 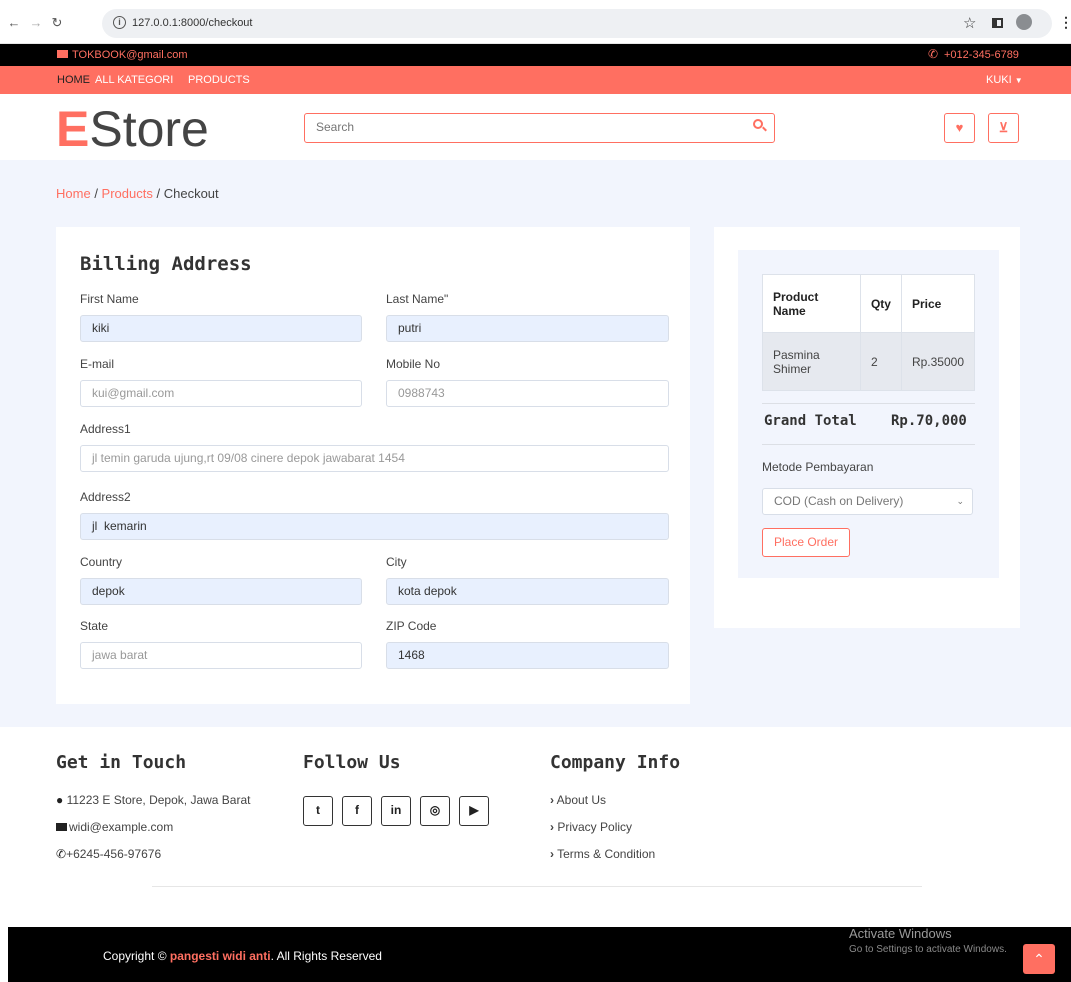 What do you see at coordinates (219, 80) in the screenshot?
I see `nav-products: PRODUCTS` at bounding box center [219, 80].